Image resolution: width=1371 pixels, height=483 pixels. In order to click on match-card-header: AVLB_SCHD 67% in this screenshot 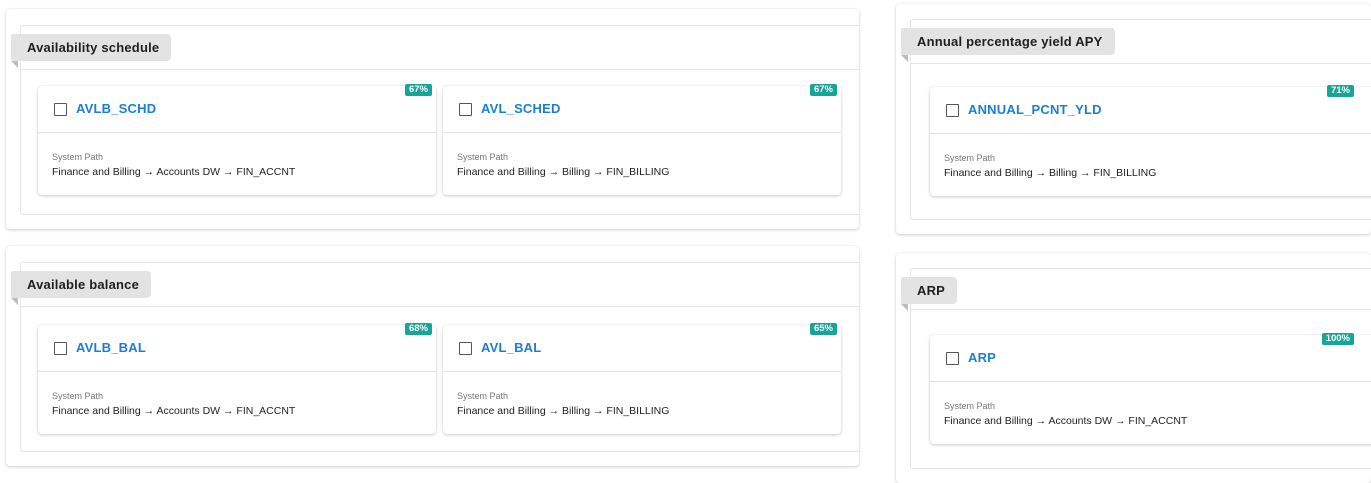, I will do `click(237, 108)`.